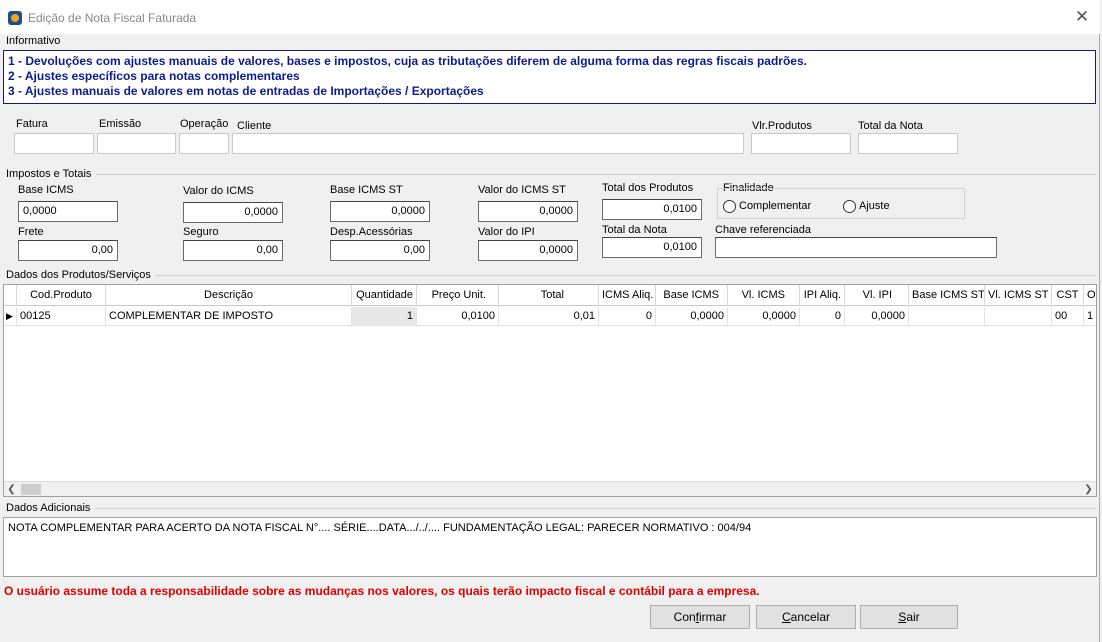 The image size is (1102, 642). Describe the element at coordinates (384, 316) in the screenshot. I see `cell-quantidade: 1` at that location.